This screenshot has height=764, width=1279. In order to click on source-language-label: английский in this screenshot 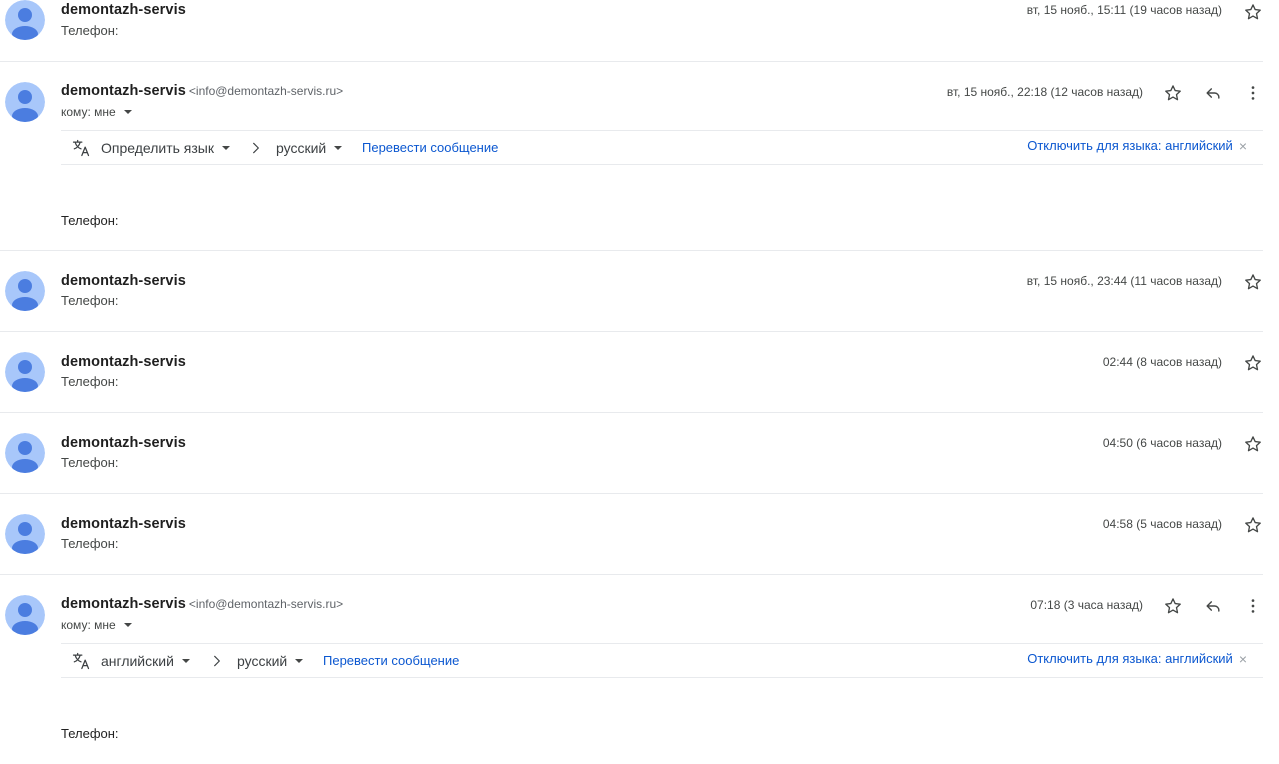, I will do `click(137, 660)`.